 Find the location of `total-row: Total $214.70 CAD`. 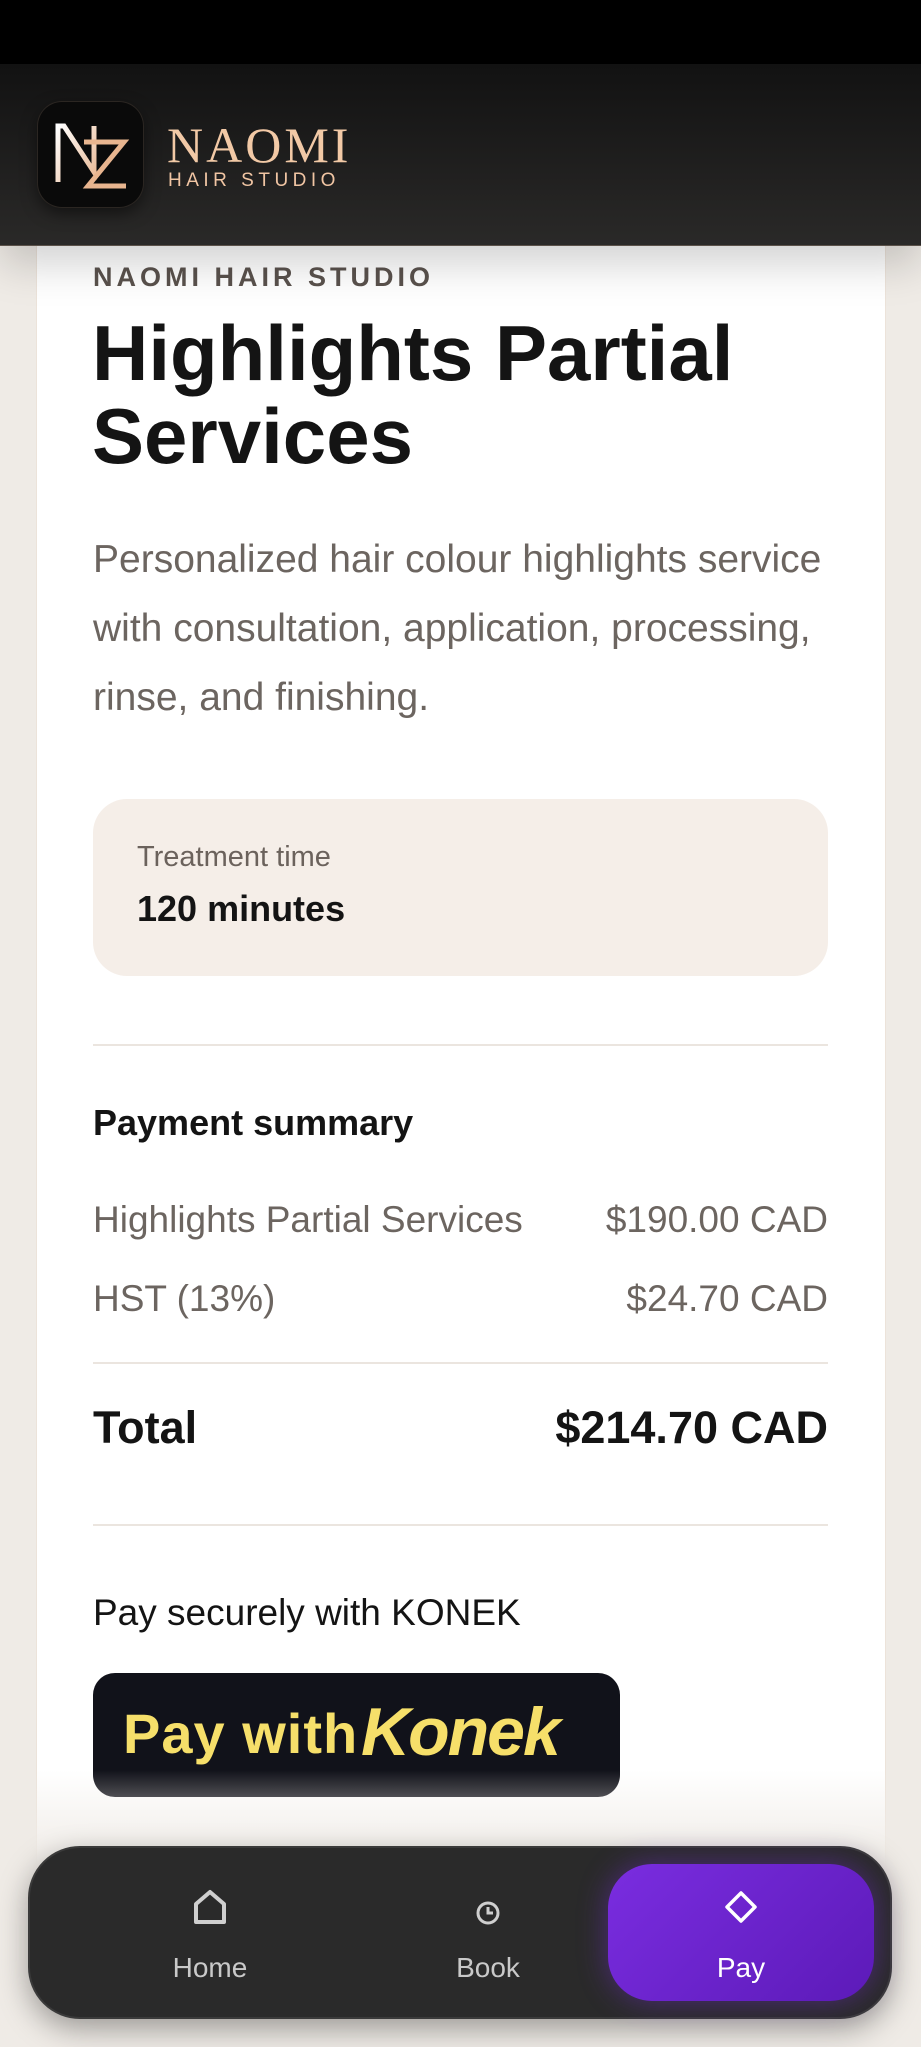

total-row: Total $214.70 CAD is located at coordinates (460, 1428).